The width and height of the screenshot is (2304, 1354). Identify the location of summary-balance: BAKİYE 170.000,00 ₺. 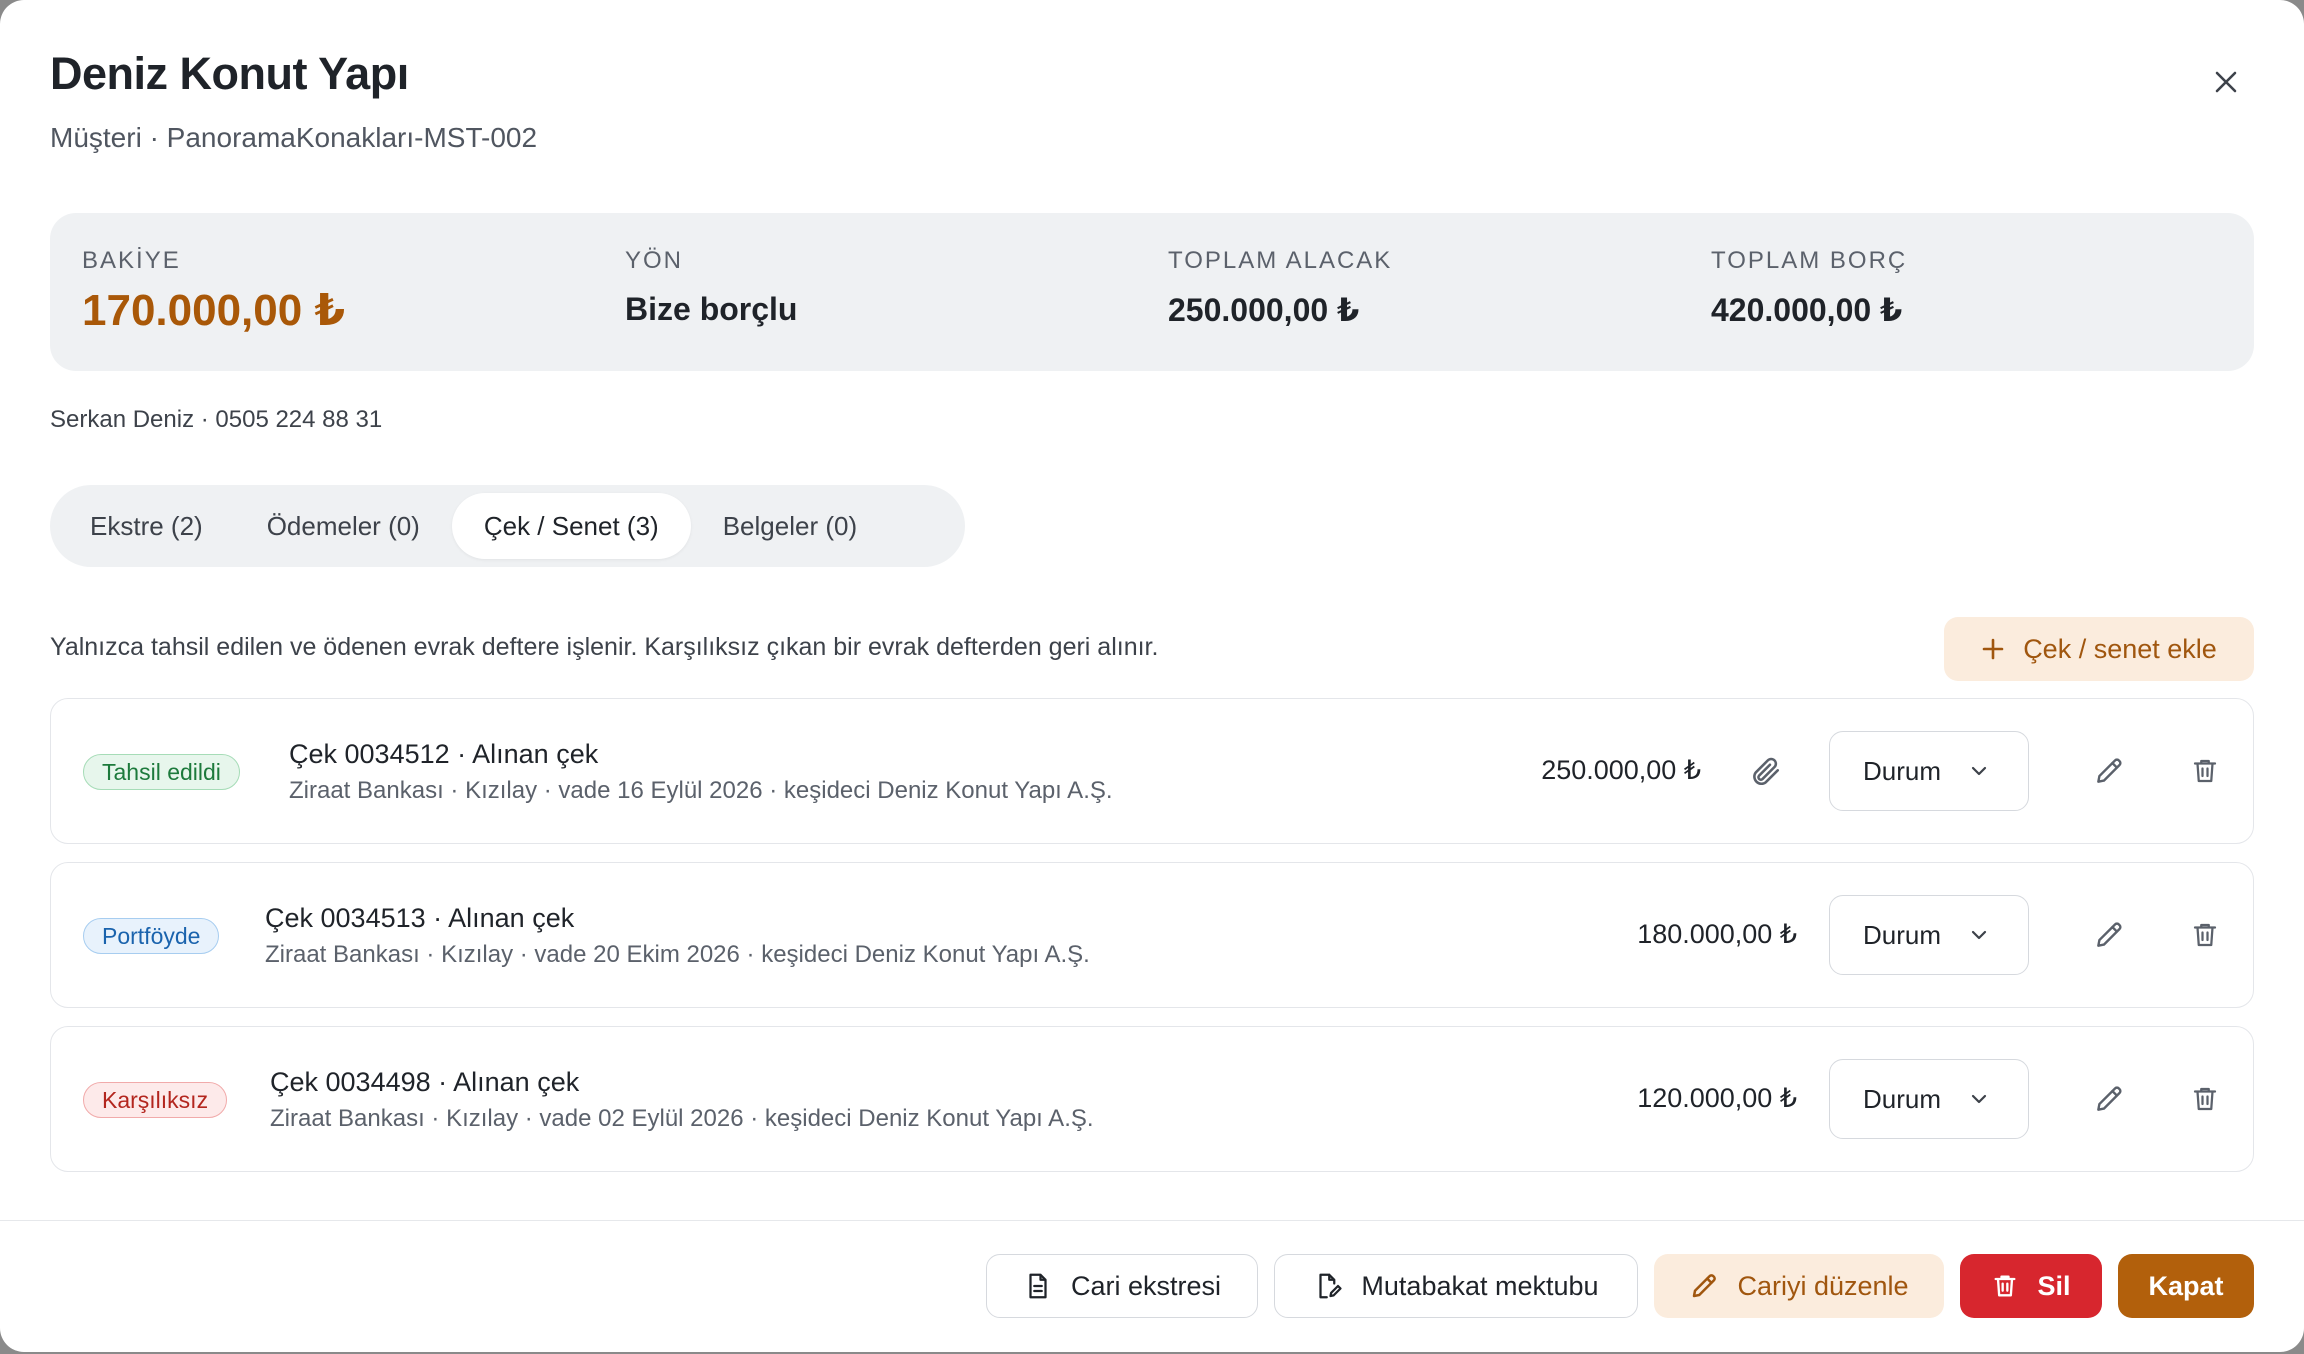
(213, 291).